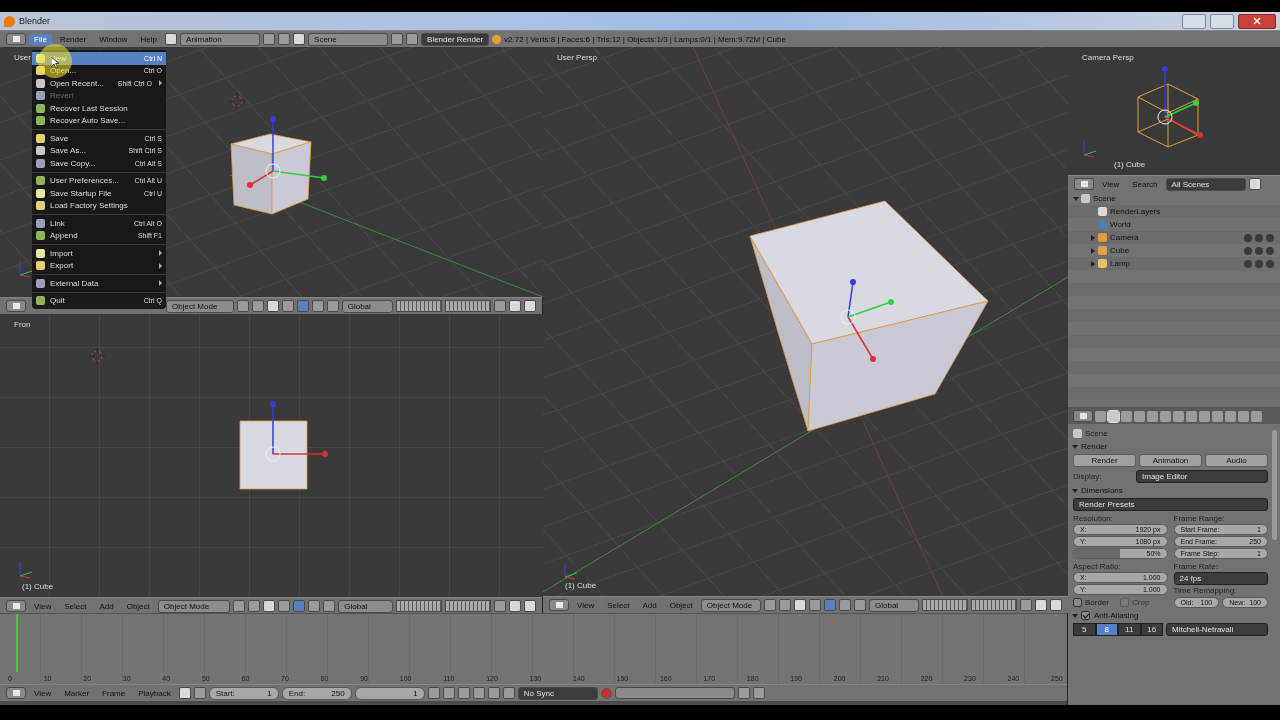  What do you see at coordinates (99, 253) in the screenshot?
I see `menu-item: Import` at bounding box center [99, 253].